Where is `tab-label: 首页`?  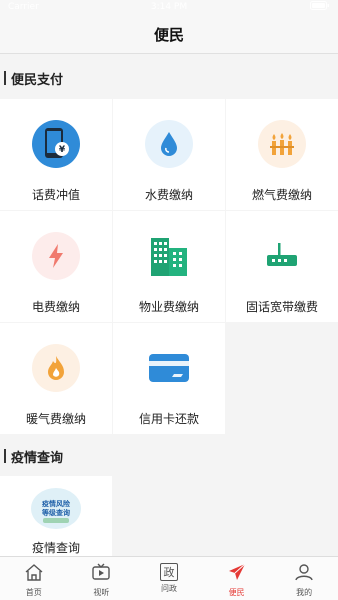
tab-label: 首页 is located at coordinates (33, 592).